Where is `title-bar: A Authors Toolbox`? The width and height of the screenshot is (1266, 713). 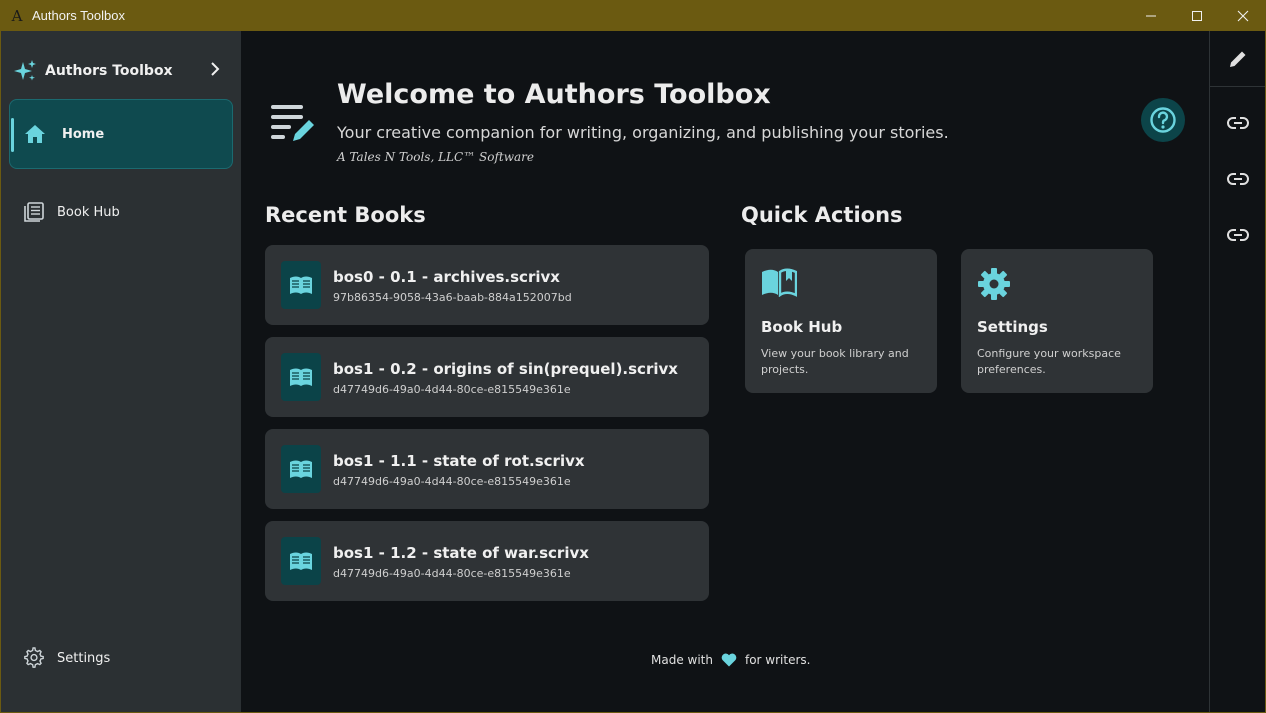
title-bar: A Authors Toolbox is located at coordinates (633, 15).